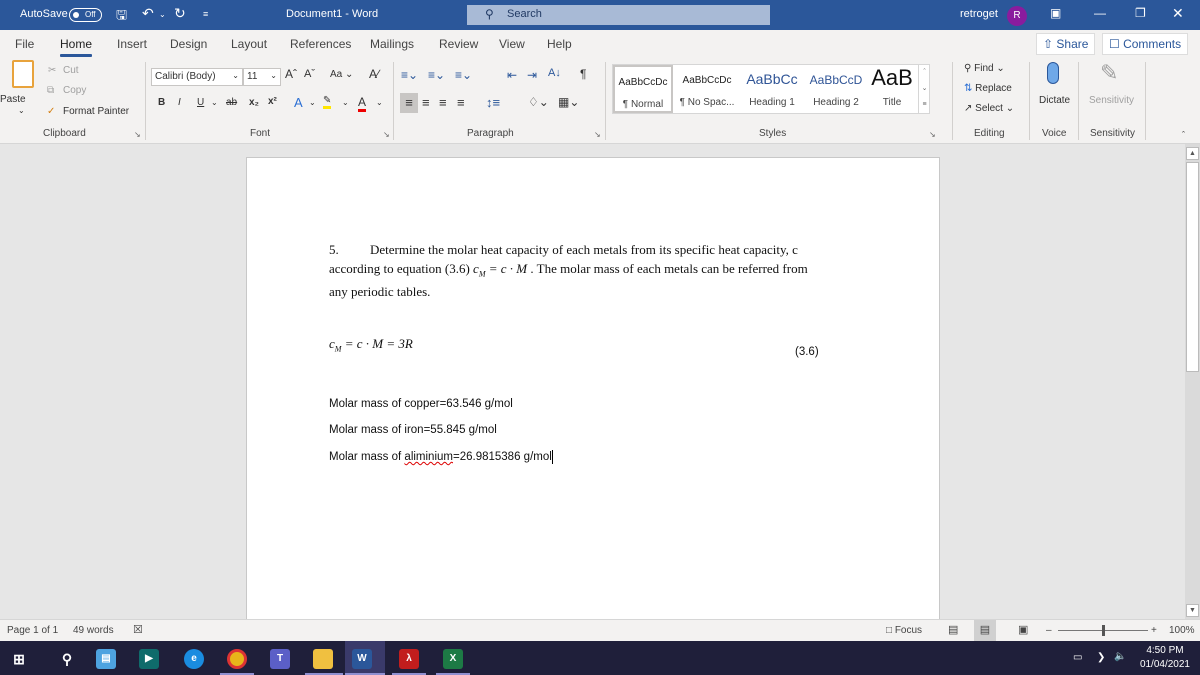  Describe the element at coordinates (71, 70) in the screenshot. I see `cut-button: Cut` at that location.